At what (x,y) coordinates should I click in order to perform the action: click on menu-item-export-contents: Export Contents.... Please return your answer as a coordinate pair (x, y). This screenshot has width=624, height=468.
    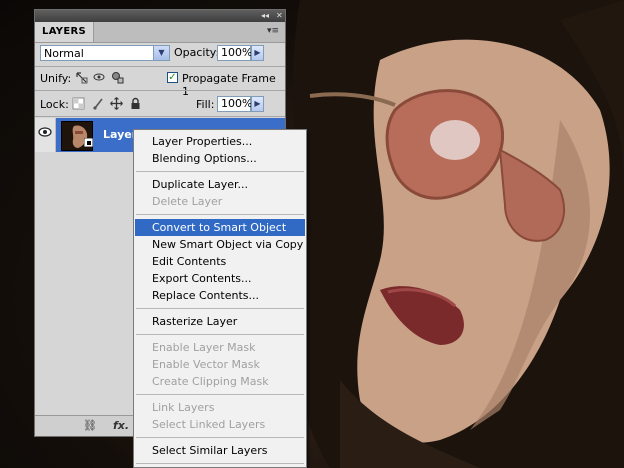
    Looking at the image, I should click on (220, 278).